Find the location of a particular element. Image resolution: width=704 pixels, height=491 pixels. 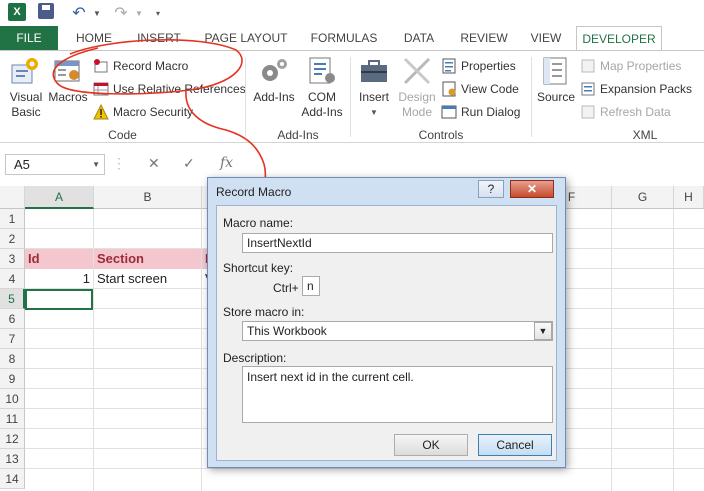

map-properties-label: Map Properties is located at coordinates (641, 66).